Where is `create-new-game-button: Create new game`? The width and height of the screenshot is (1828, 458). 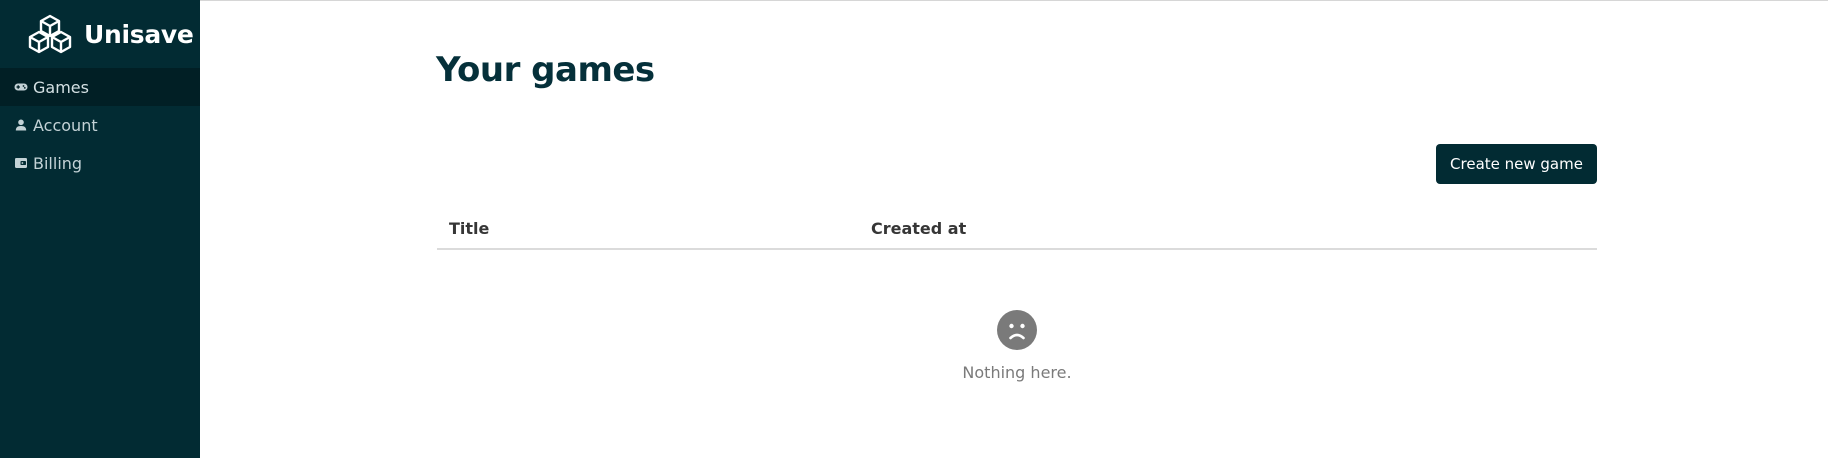
create-new-game-button: Create new game is located at coordinates (1516, 164).